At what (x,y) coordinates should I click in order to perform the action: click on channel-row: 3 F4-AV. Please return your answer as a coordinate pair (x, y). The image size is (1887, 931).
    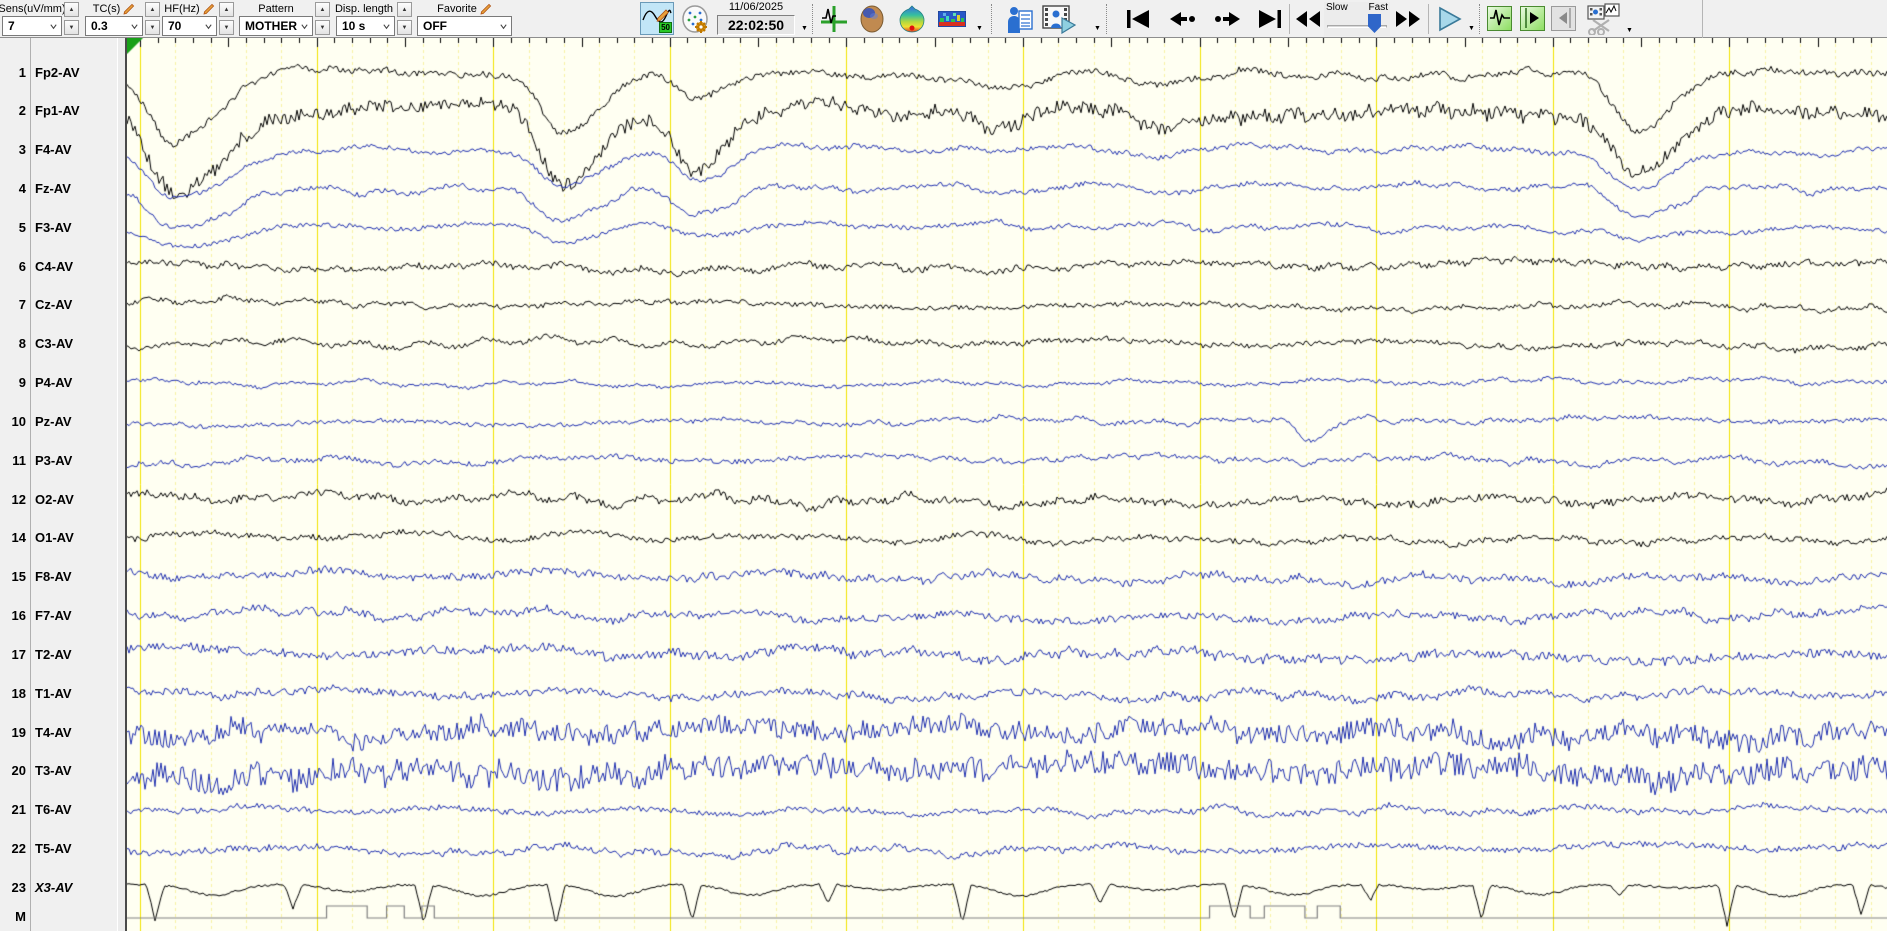
    Looking at the image, I should click on (58, 150).